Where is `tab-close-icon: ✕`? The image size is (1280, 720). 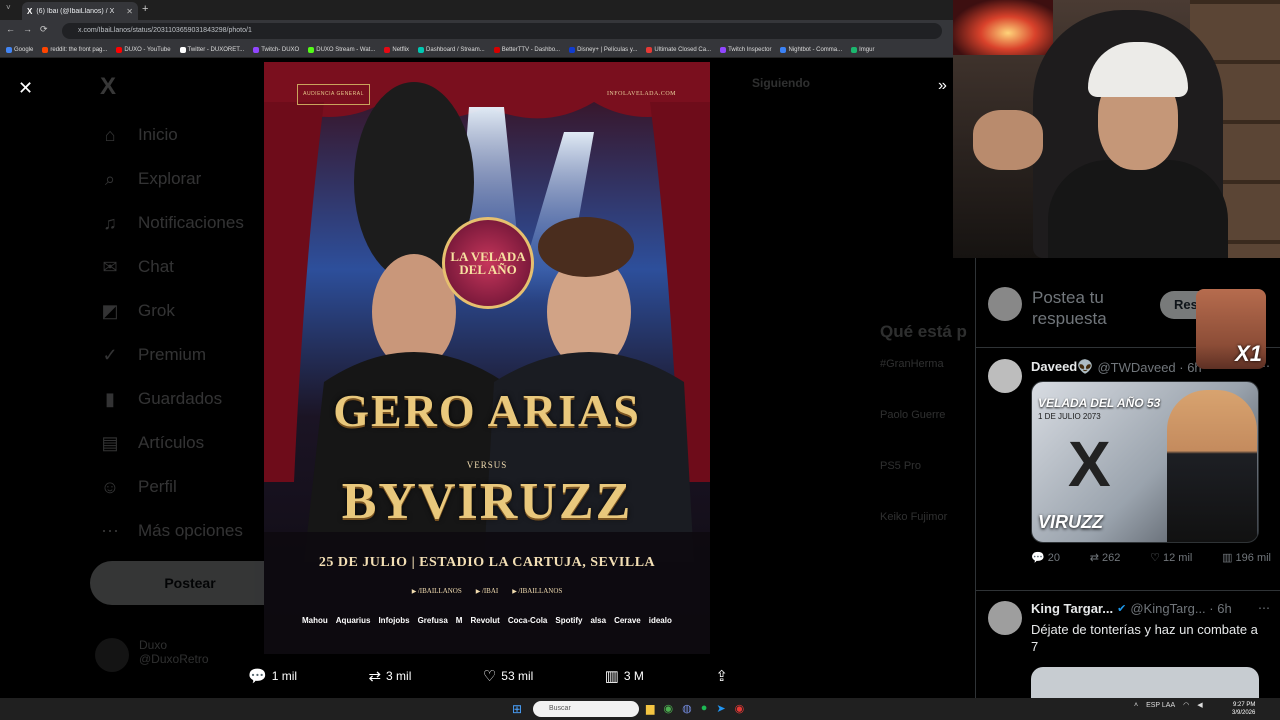 tab-close-icon: ✕ is located at coordinates (129, 11).